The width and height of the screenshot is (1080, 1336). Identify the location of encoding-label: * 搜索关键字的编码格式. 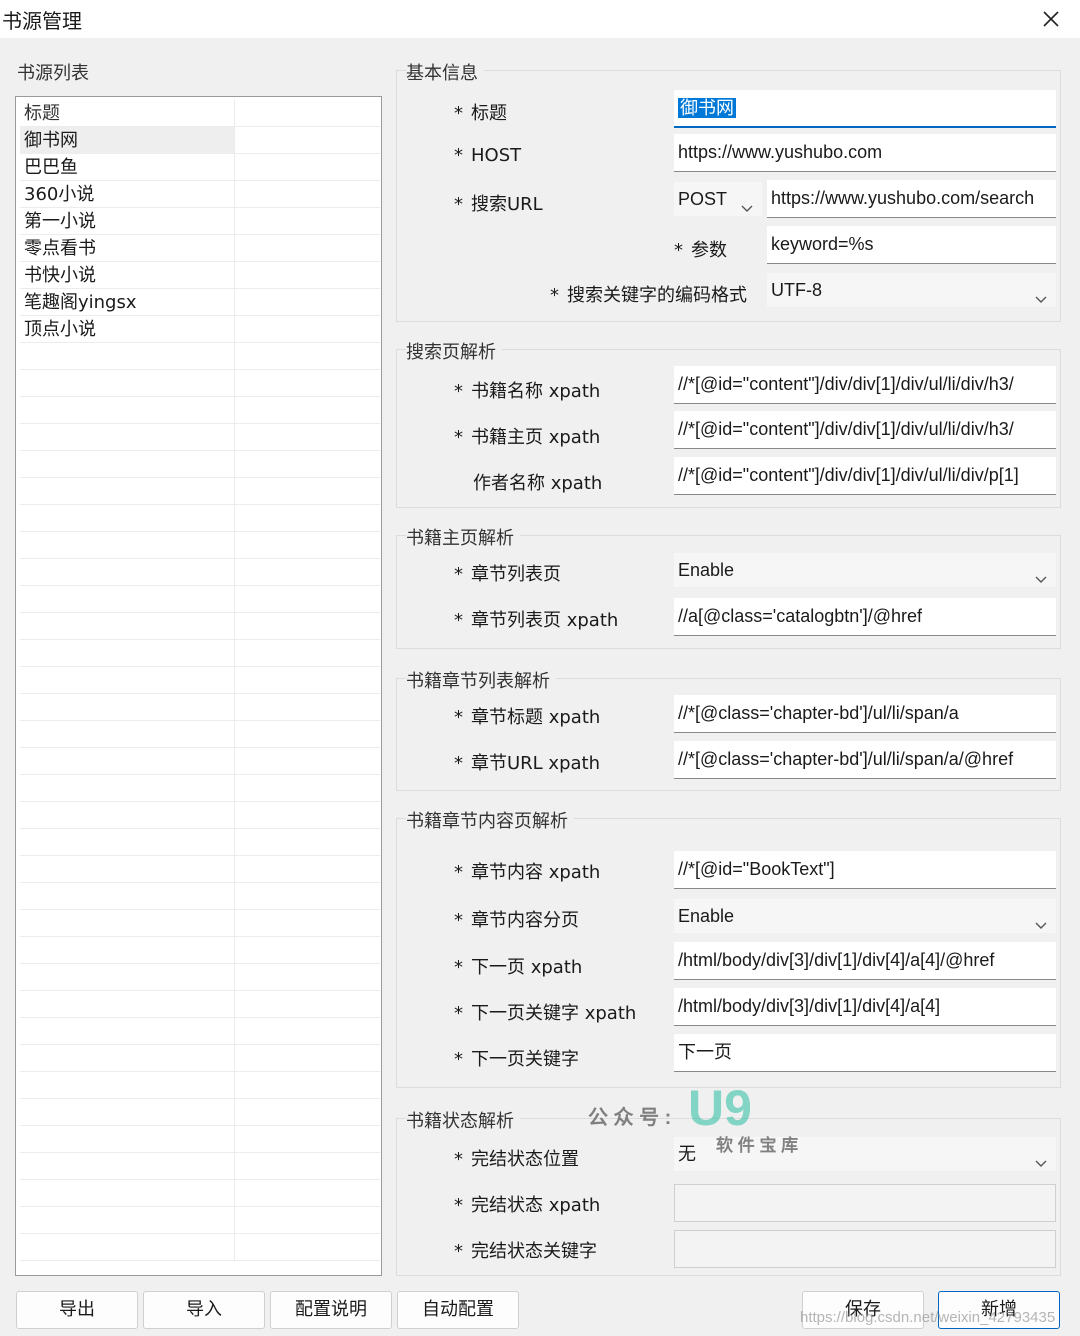
(648, 295).